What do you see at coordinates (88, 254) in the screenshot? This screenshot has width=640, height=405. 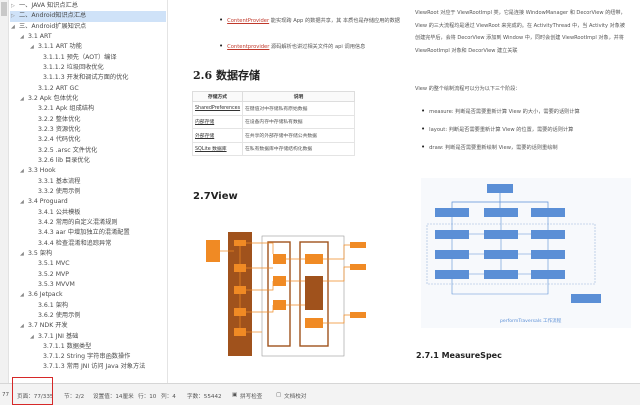 I see `toc-item: ◢ 3.5 架构` at bounding box center [88, 254].